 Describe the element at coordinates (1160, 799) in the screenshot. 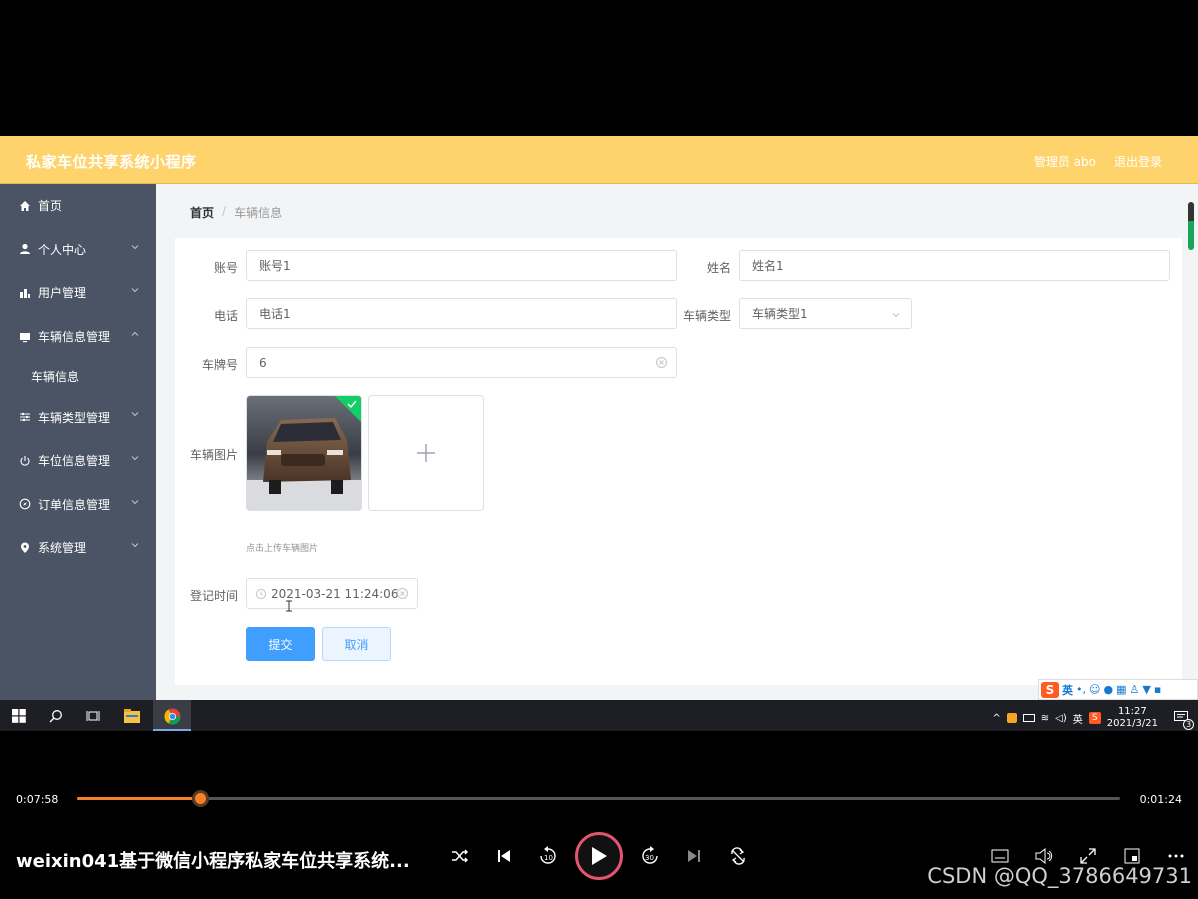

I see `total-time: 0:01:24` at that location.